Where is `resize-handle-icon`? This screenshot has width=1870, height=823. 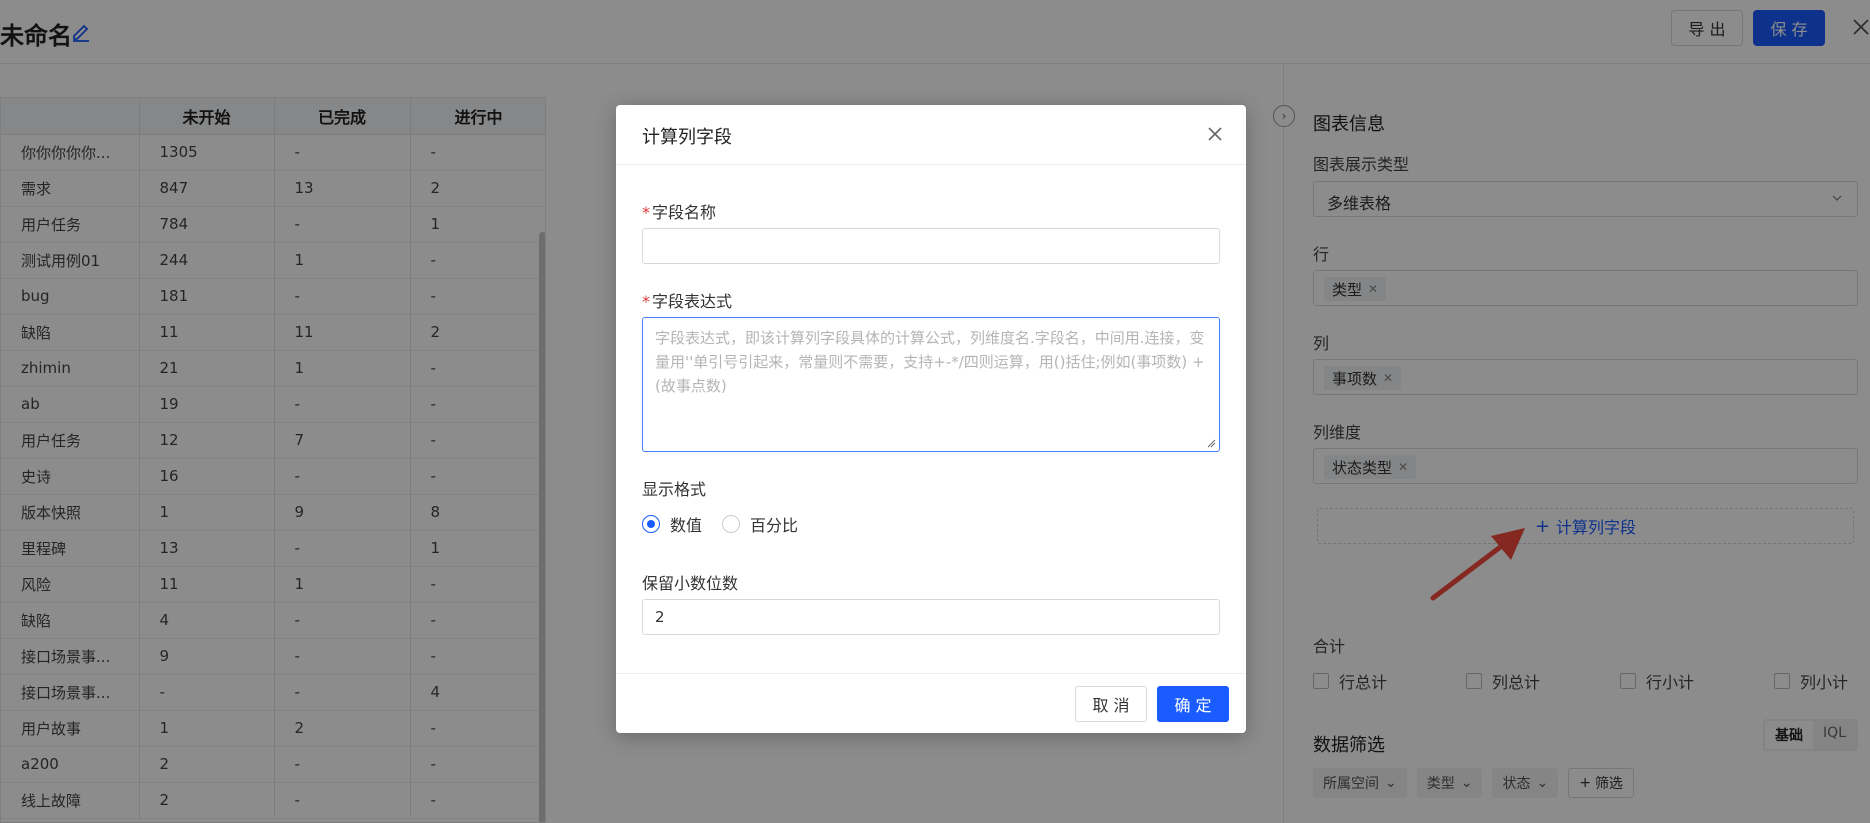 resize-handle-icon is located at coordinates (1211, 443).